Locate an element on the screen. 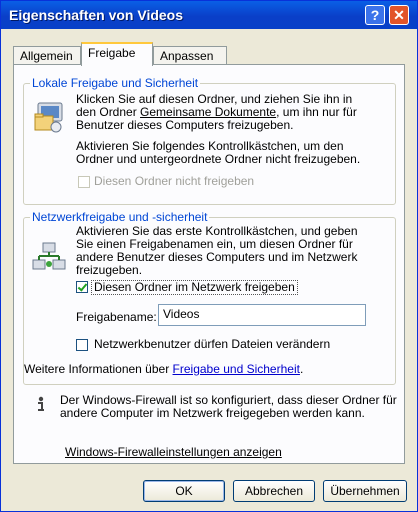  title-bar: Eigenschaften von Videos ? ✕ is located at coordinates (209, 15).